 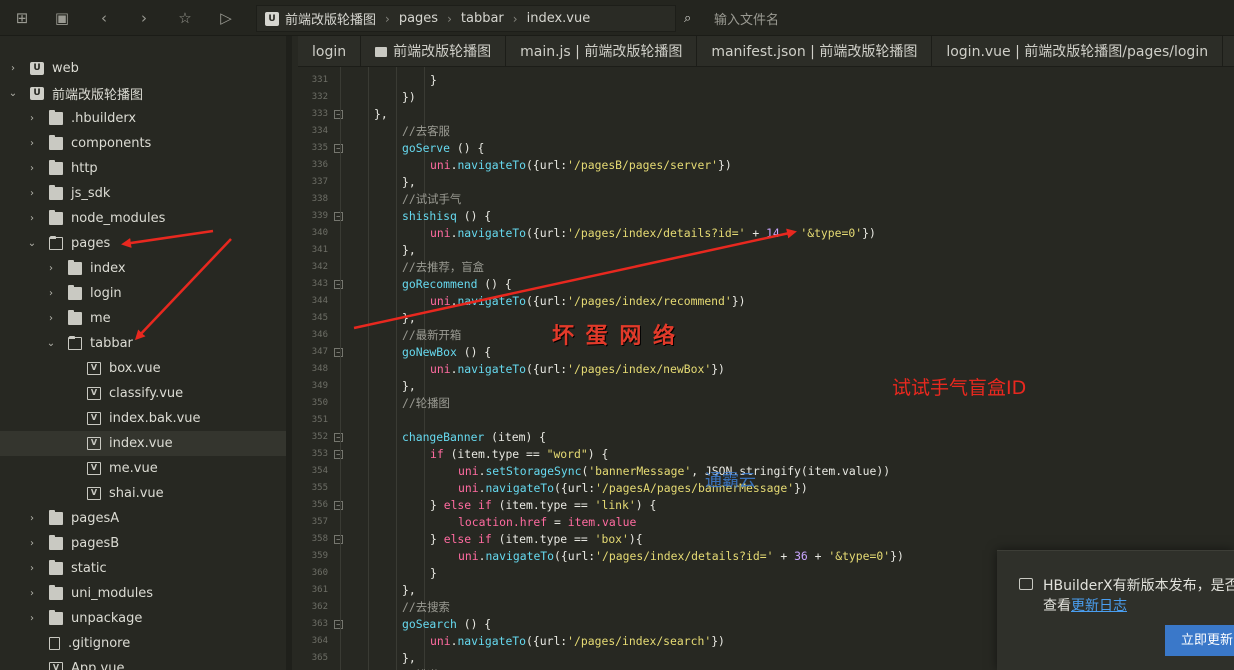 I want to click on search-input: 输入文件名, so click(x=746, y=18).